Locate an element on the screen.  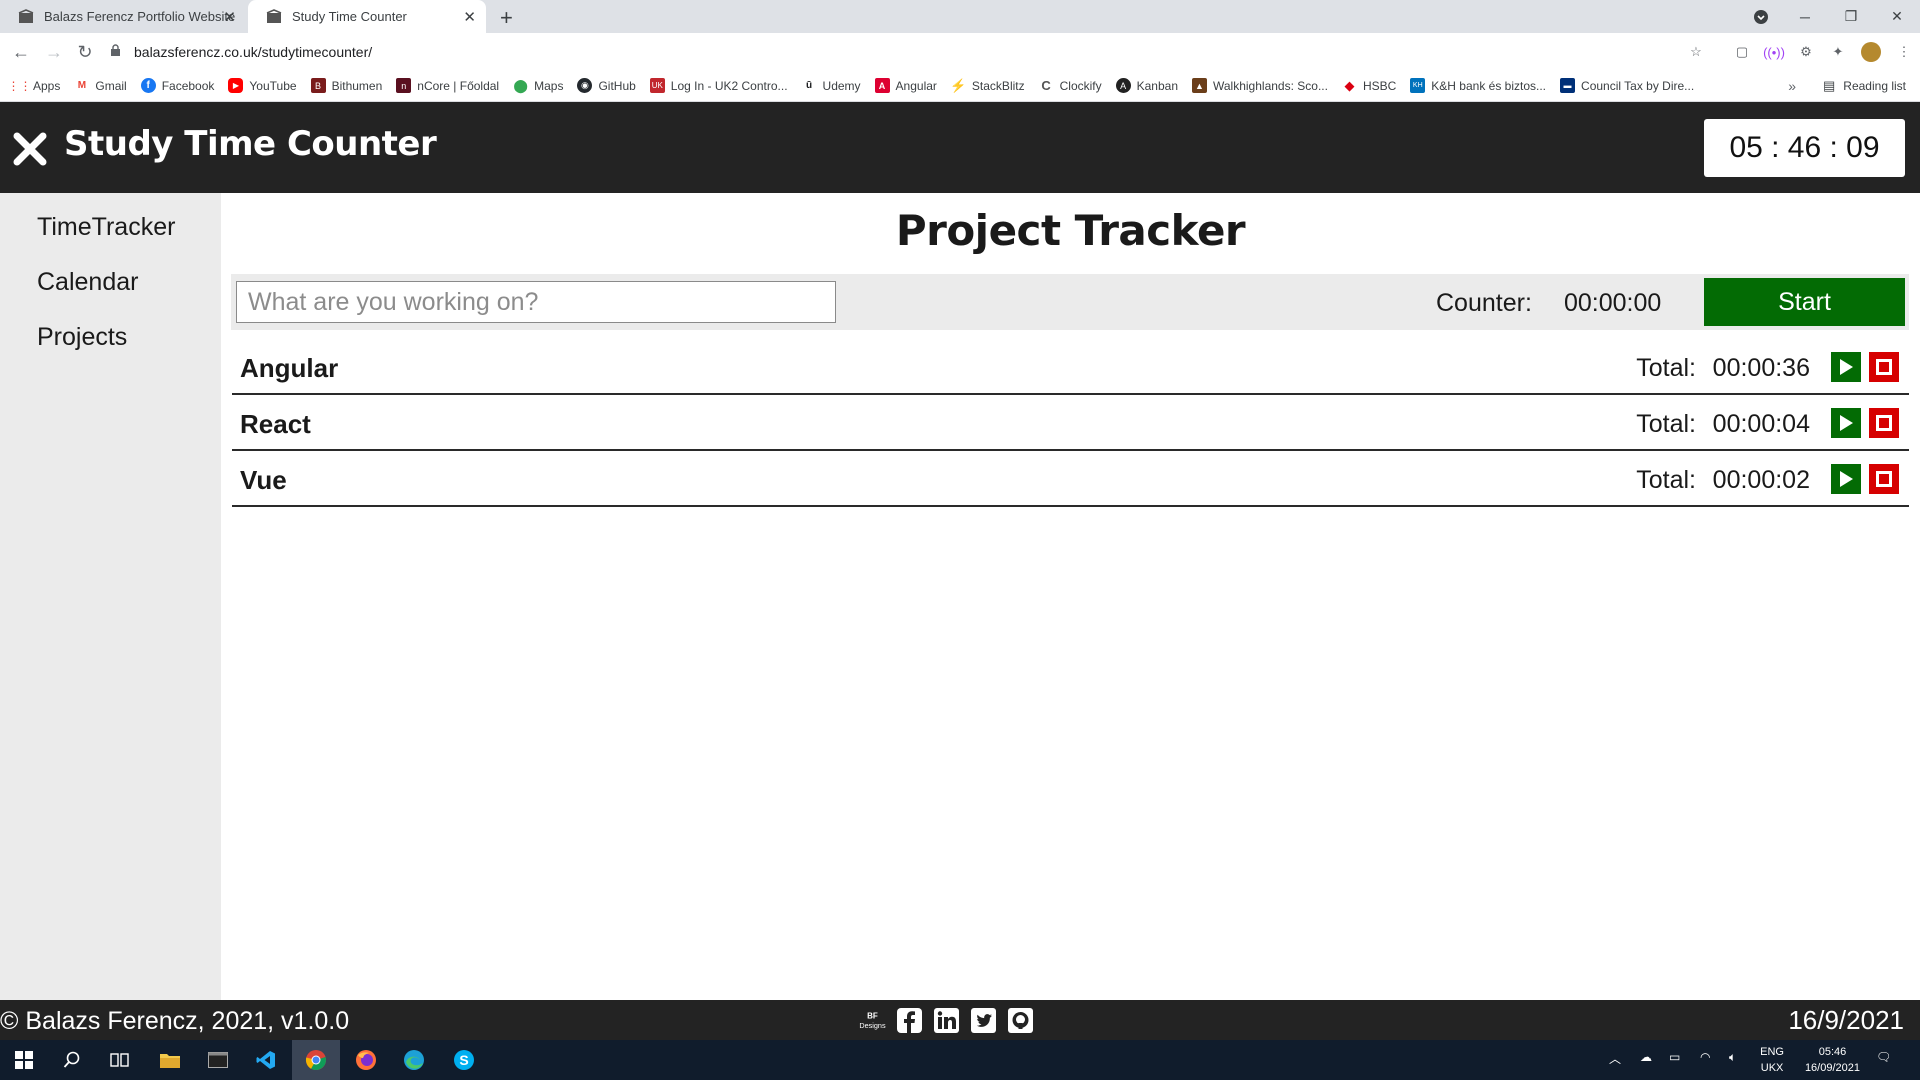
back-arrow-icon: ← is located at coordinates (21, 52).